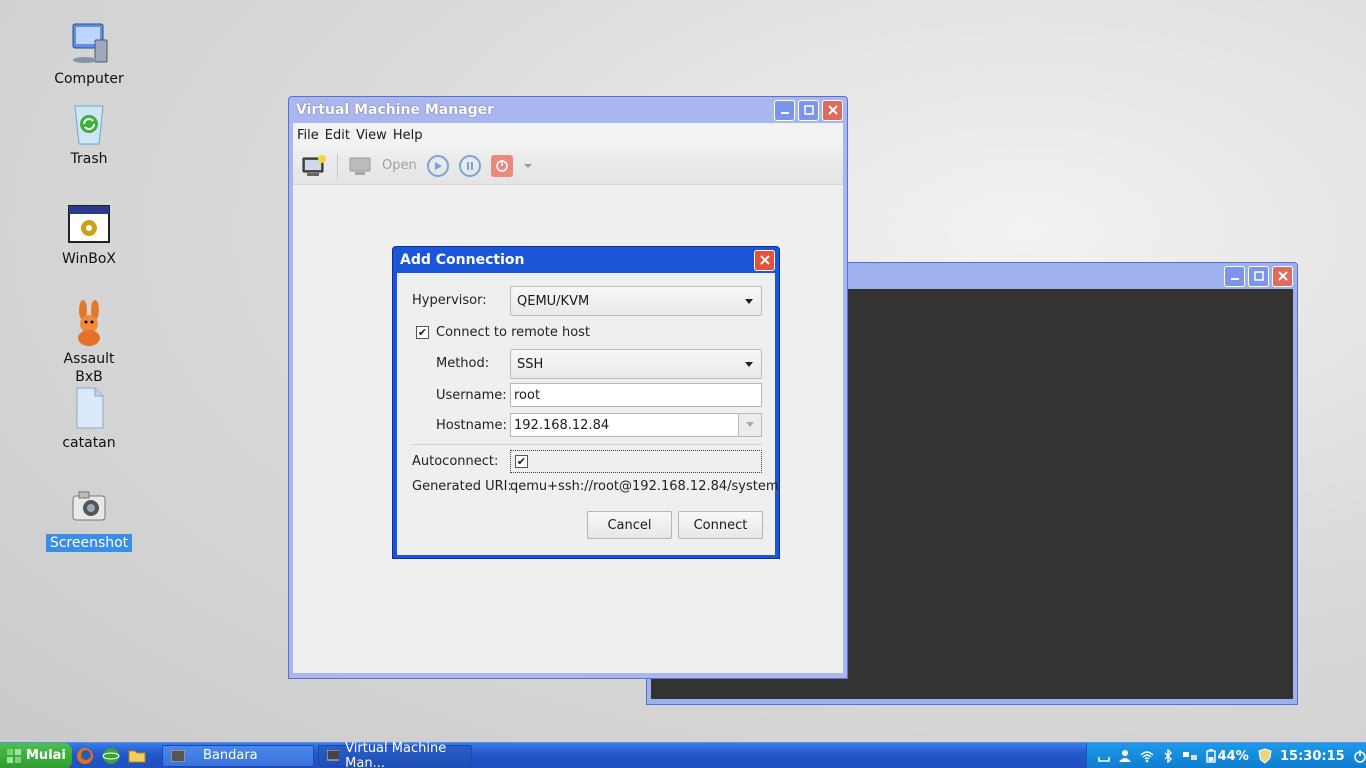 This screenshot has height=768, width=1366. What do you see at coordinates (1167, 756) in the screenshot?
I see `bluetooth-icon` at bounding box center [1167, 756].